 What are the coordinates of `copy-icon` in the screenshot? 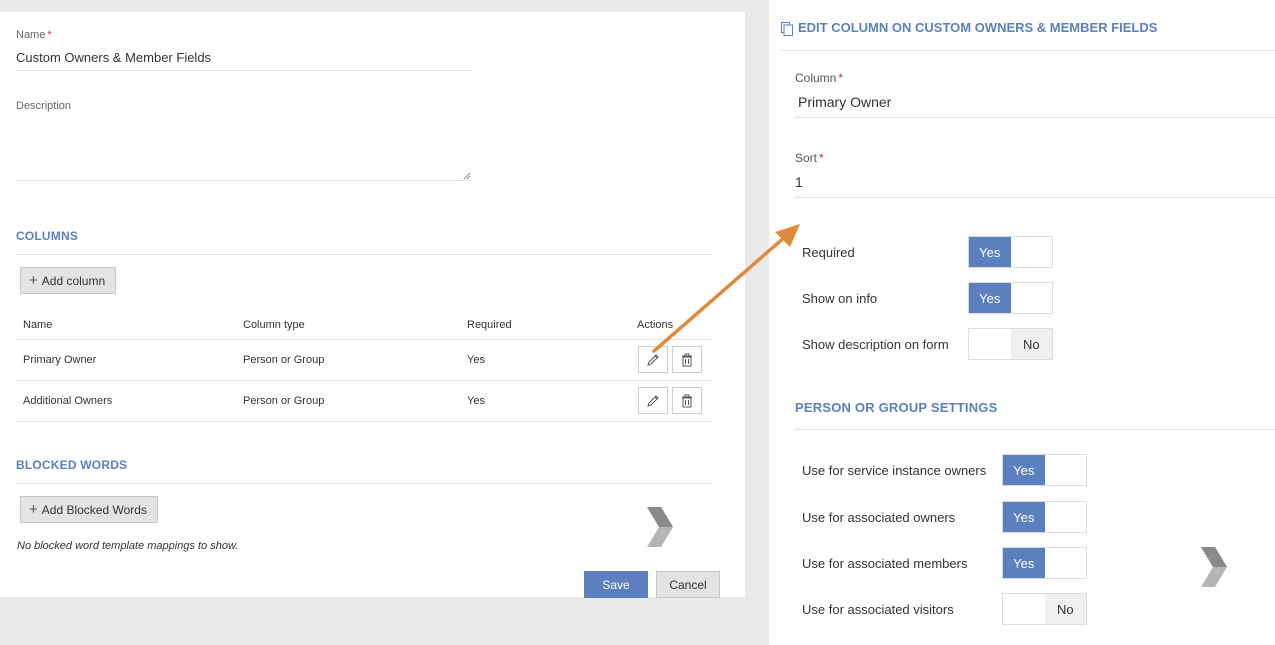 It's located at (787, 29).